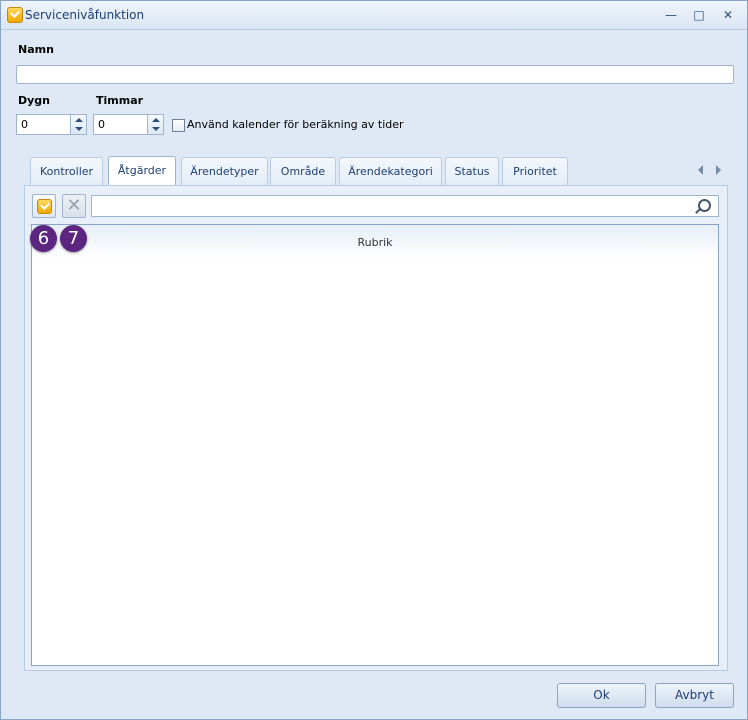  What do you see at coordinates (718, 170) in the screenshot?
I see `tab-scroll-right-icon` at bounding box center [718, 170].